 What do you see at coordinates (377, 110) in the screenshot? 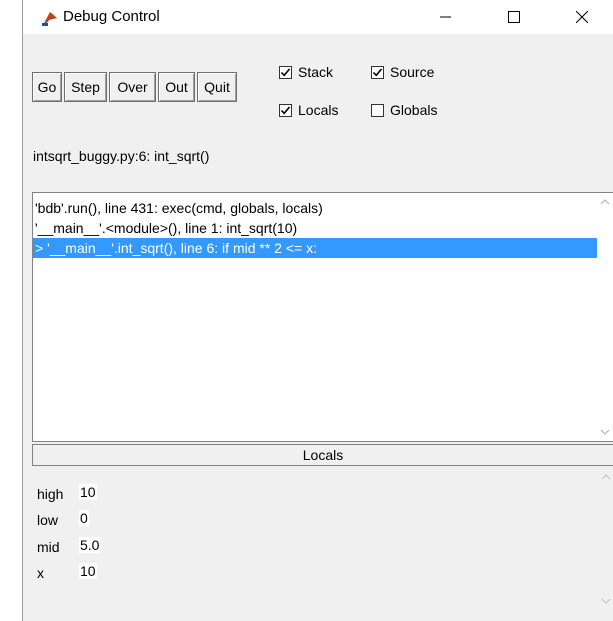
I see `globals-checkbox-box` at bounding box center [377, 110].